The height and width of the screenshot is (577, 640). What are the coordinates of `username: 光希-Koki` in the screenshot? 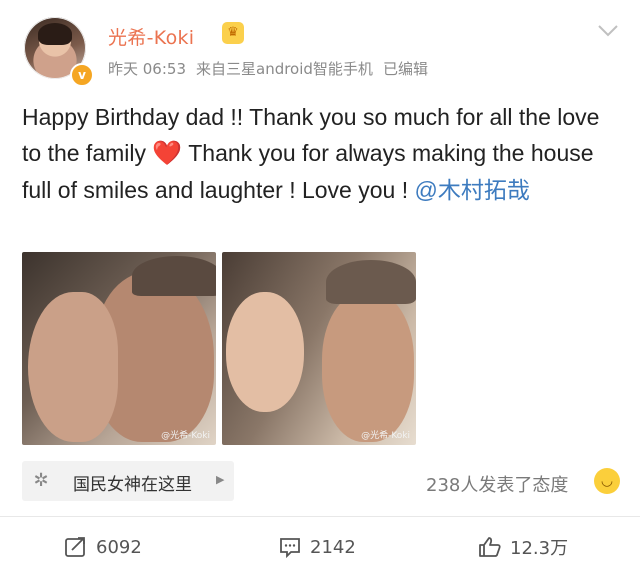 It's located at (151, 36).